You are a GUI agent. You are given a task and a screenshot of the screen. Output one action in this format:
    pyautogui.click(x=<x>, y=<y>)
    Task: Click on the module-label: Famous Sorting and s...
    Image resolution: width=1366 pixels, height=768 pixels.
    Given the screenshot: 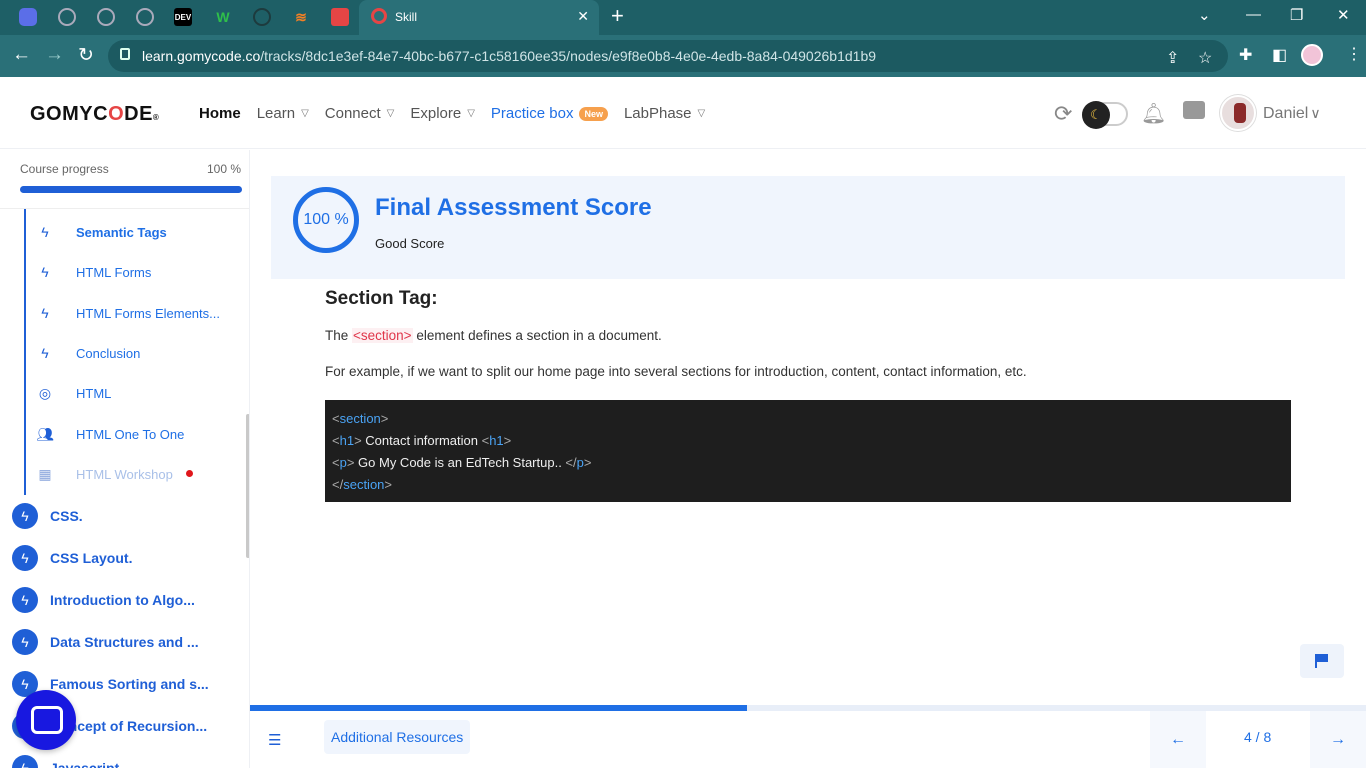 What is the action you would take?
    pyautogui.click(x=129, y=684)
    